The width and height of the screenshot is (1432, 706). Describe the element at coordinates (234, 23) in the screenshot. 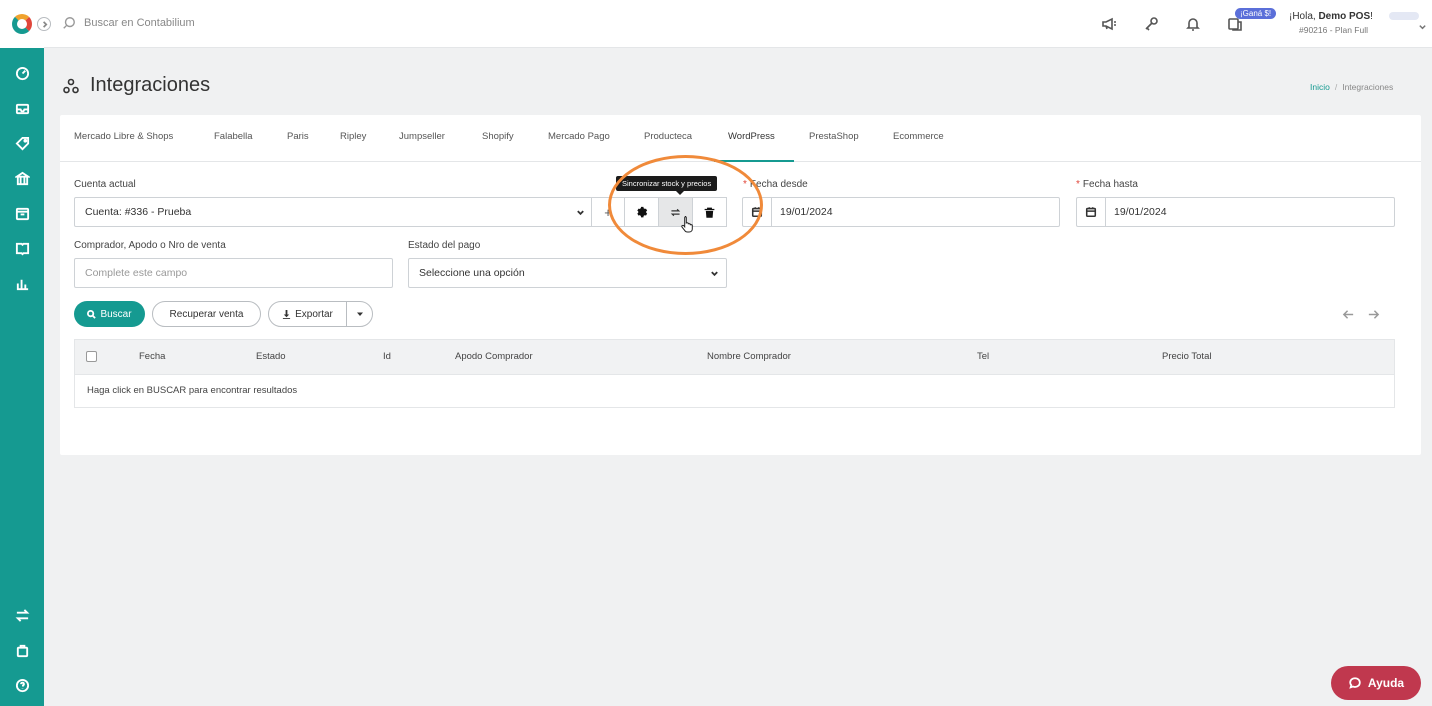

I see `search-input` at that location.